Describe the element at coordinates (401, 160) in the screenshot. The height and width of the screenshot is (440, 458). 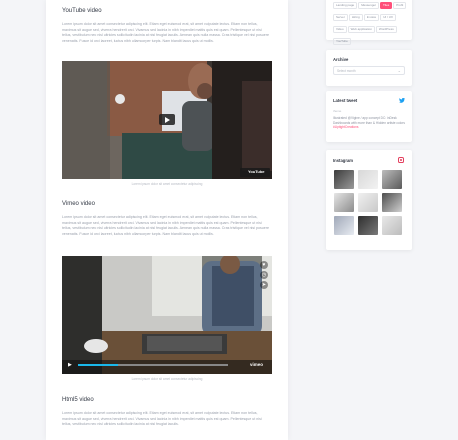
I see `instagram-icon` at that location.